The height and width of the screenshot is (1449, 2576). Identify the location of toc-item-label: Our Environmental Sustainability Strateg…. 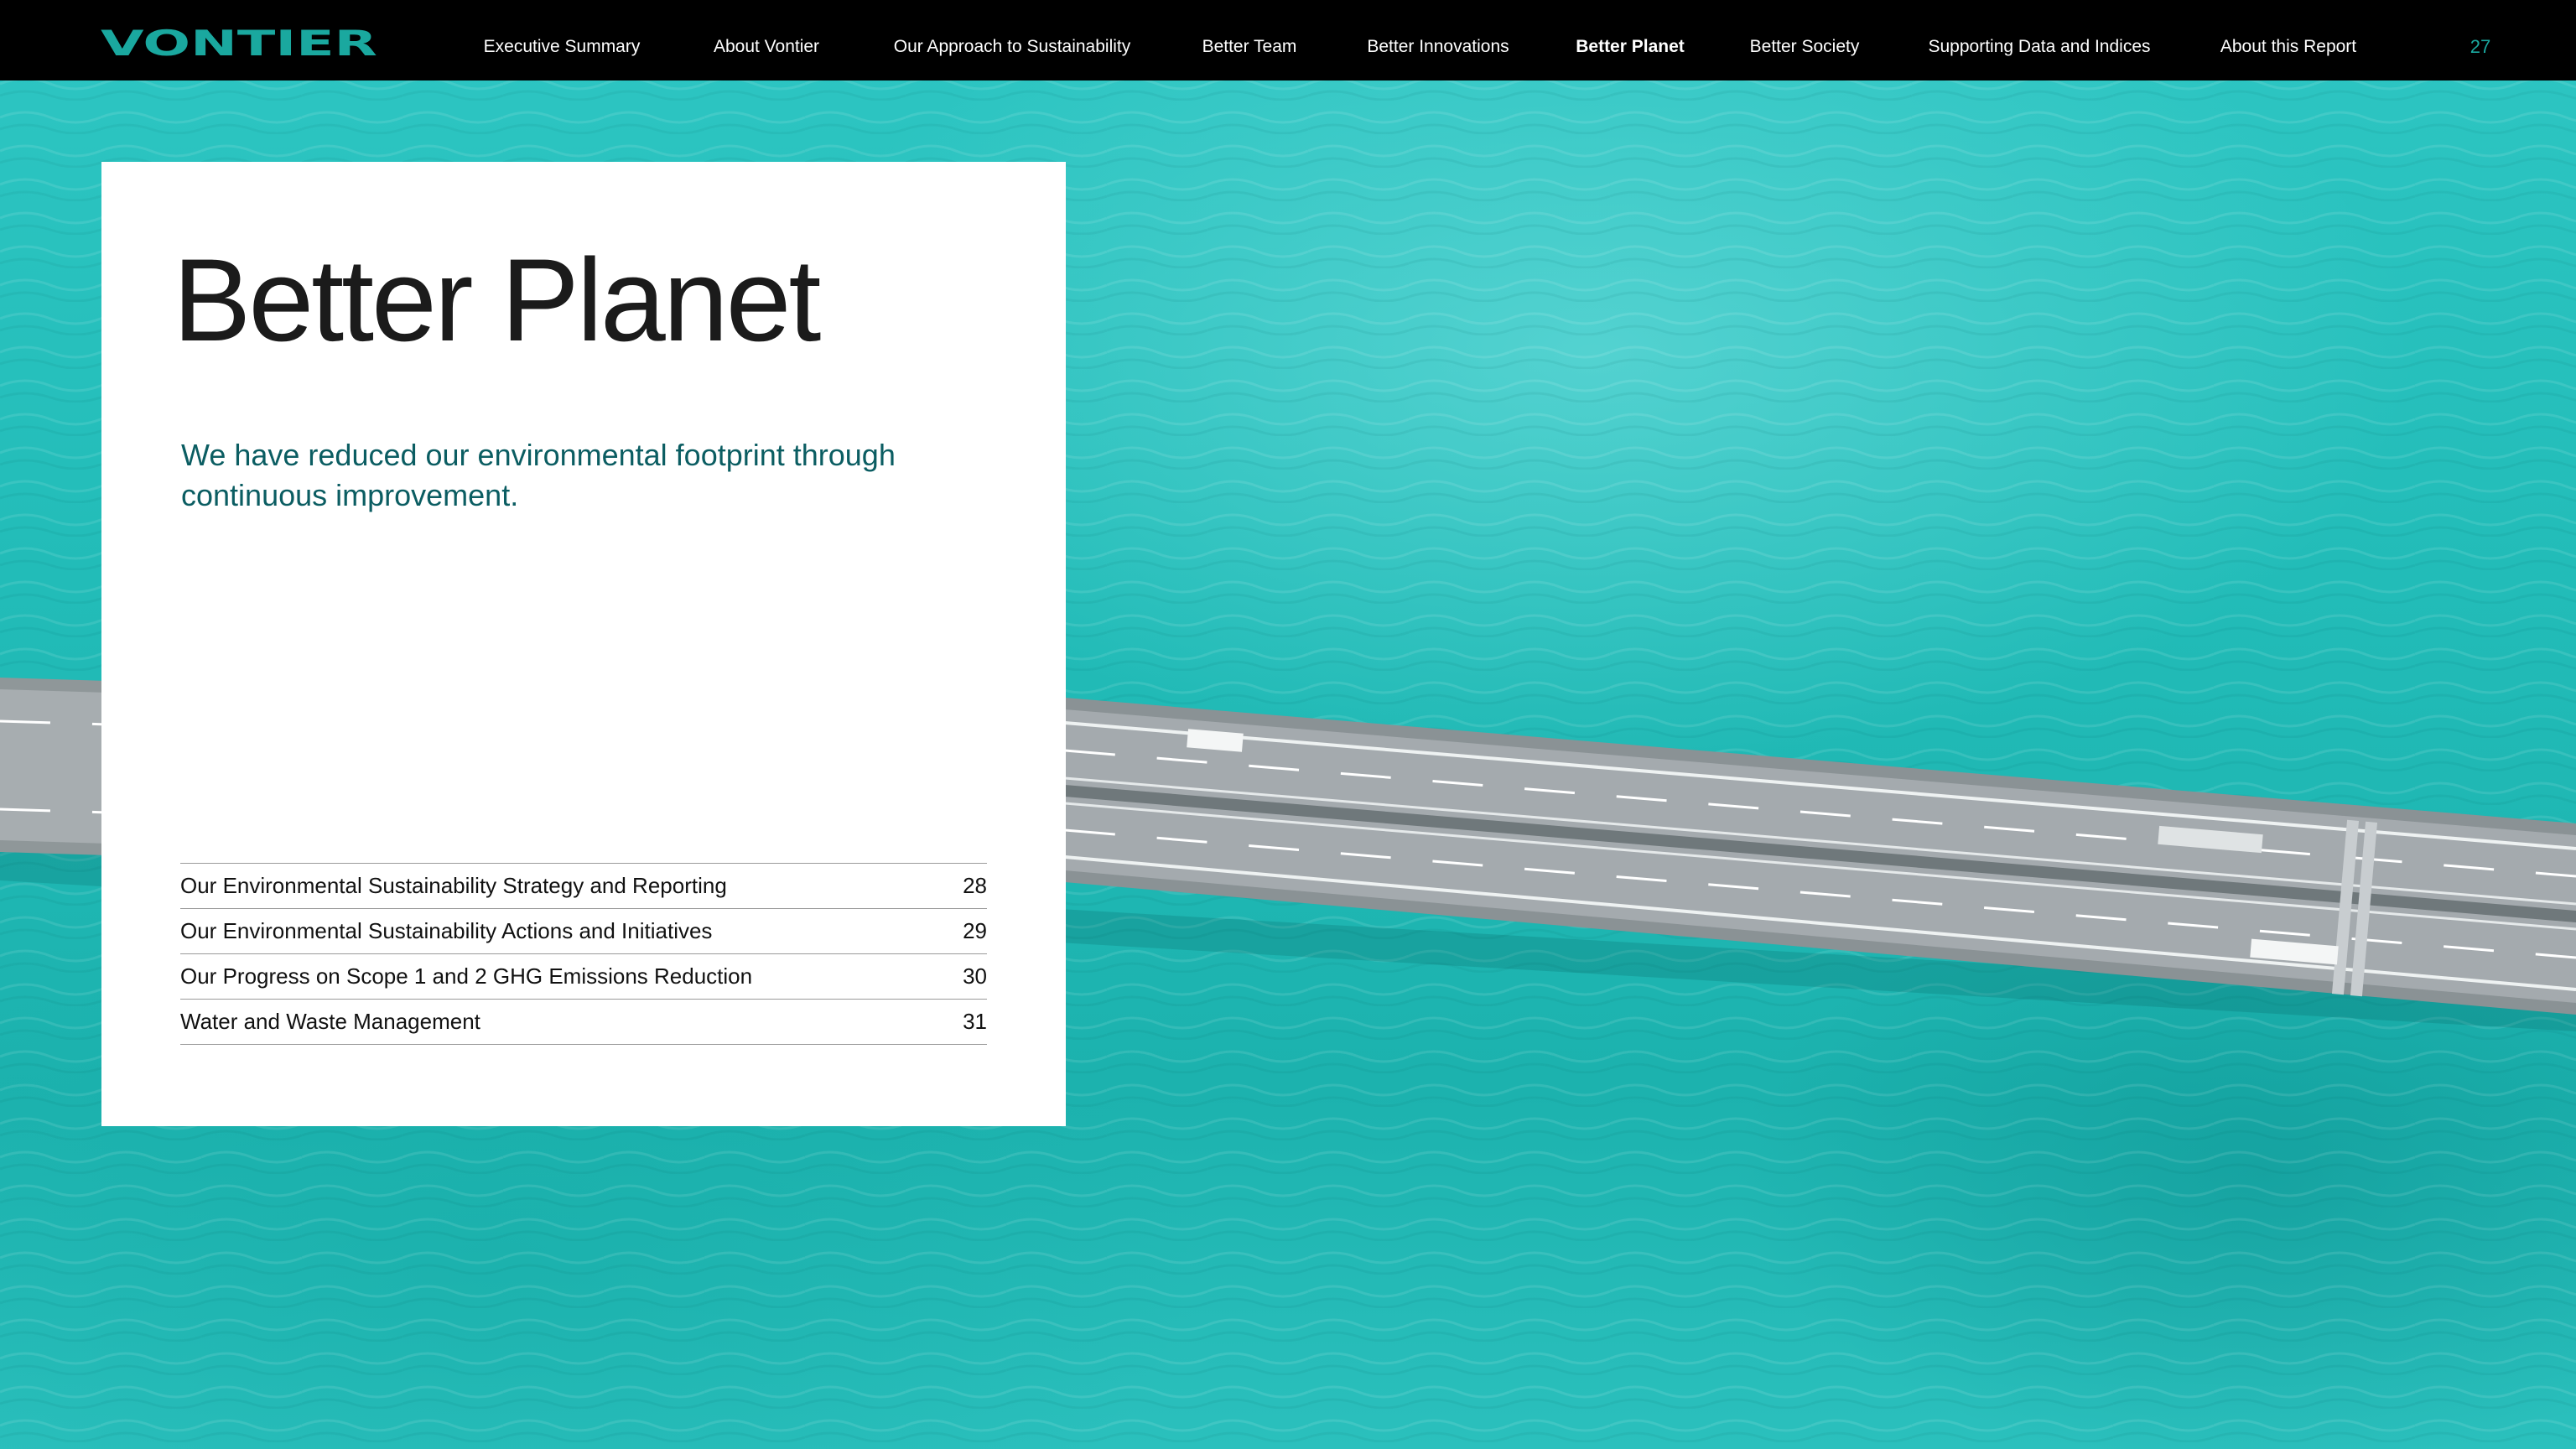
(453, 885).